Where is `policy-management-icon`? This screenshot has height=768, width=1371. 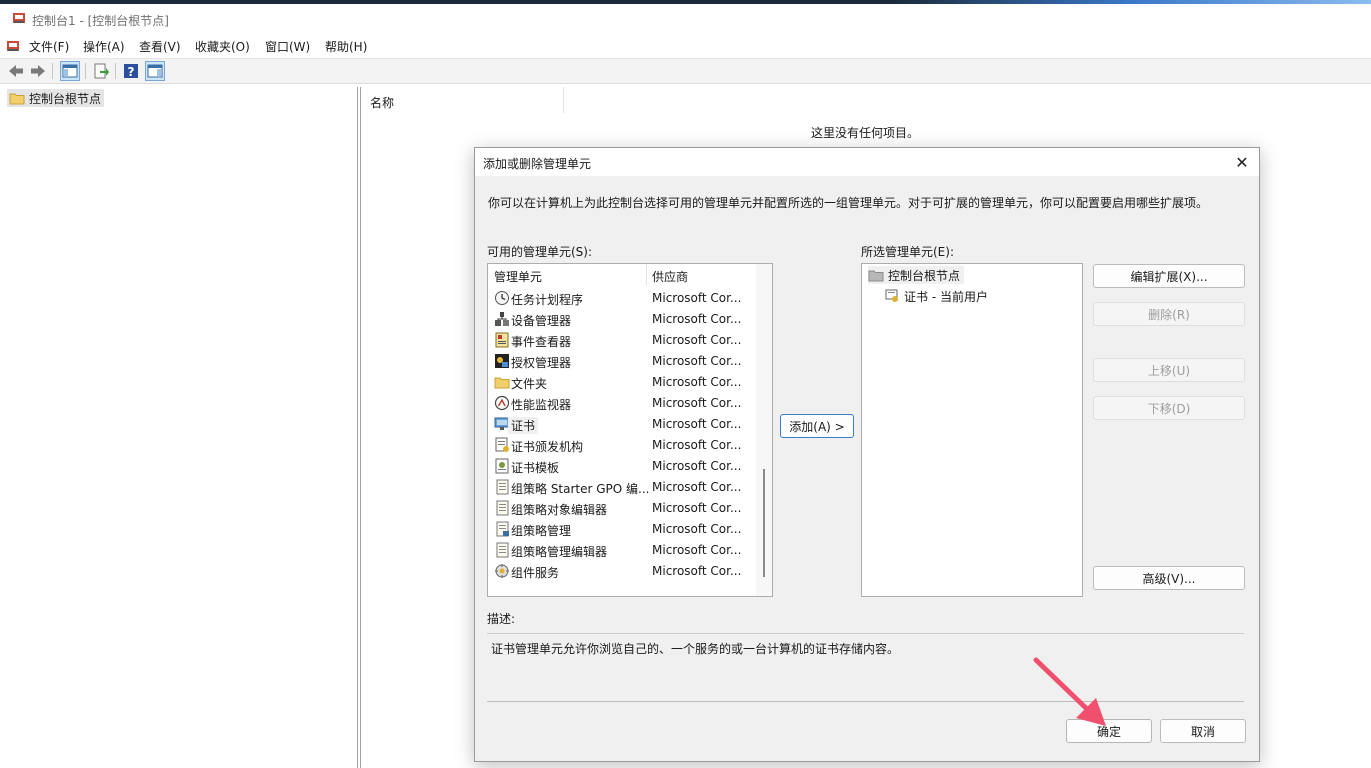
policy-management-icon is located at coordinates (502, 529).